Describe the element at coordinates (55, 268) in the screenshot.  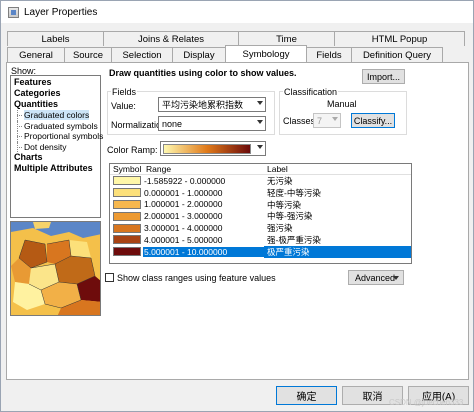
I see `map-preview-image` at that location.